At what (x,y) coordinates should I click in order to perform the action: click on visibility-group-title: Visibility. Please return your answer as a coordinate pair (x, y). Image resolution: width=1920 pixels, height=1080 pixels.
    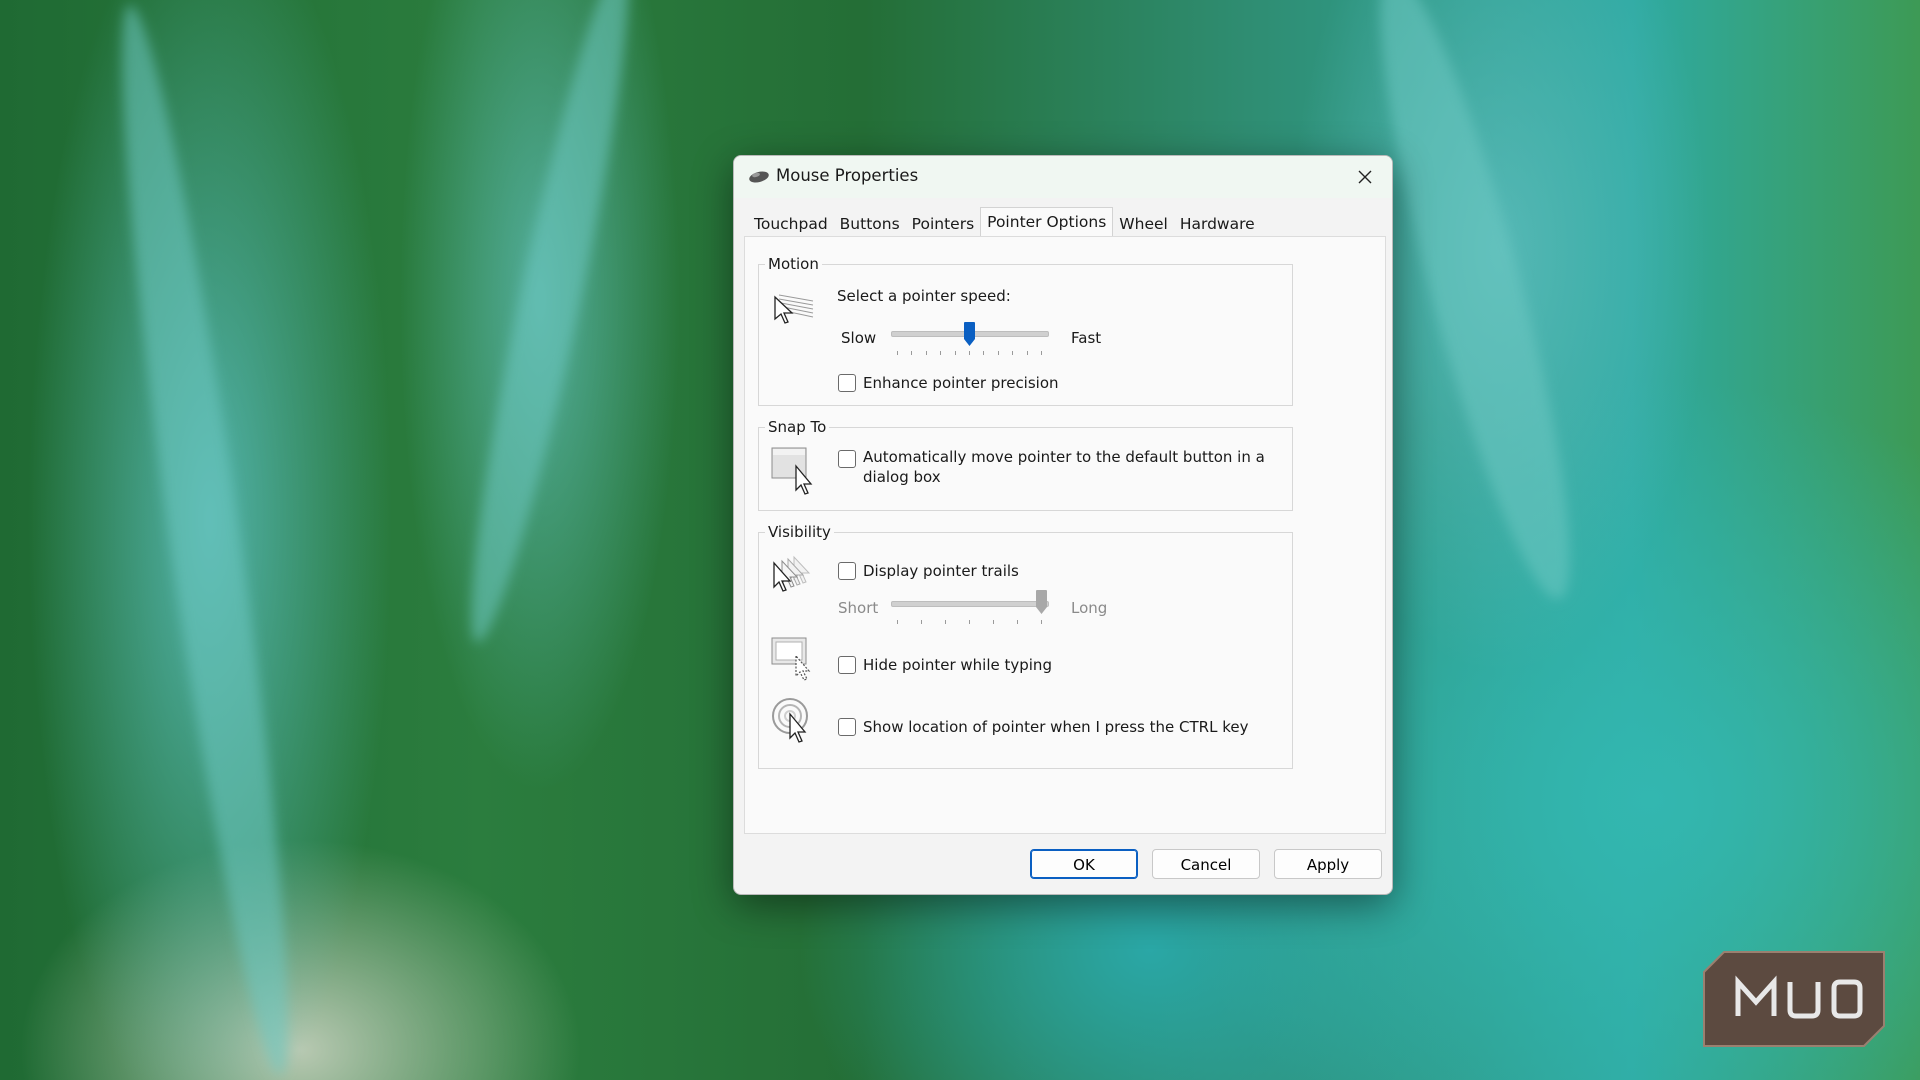
    Looking at the image, I should click on (799, 532).